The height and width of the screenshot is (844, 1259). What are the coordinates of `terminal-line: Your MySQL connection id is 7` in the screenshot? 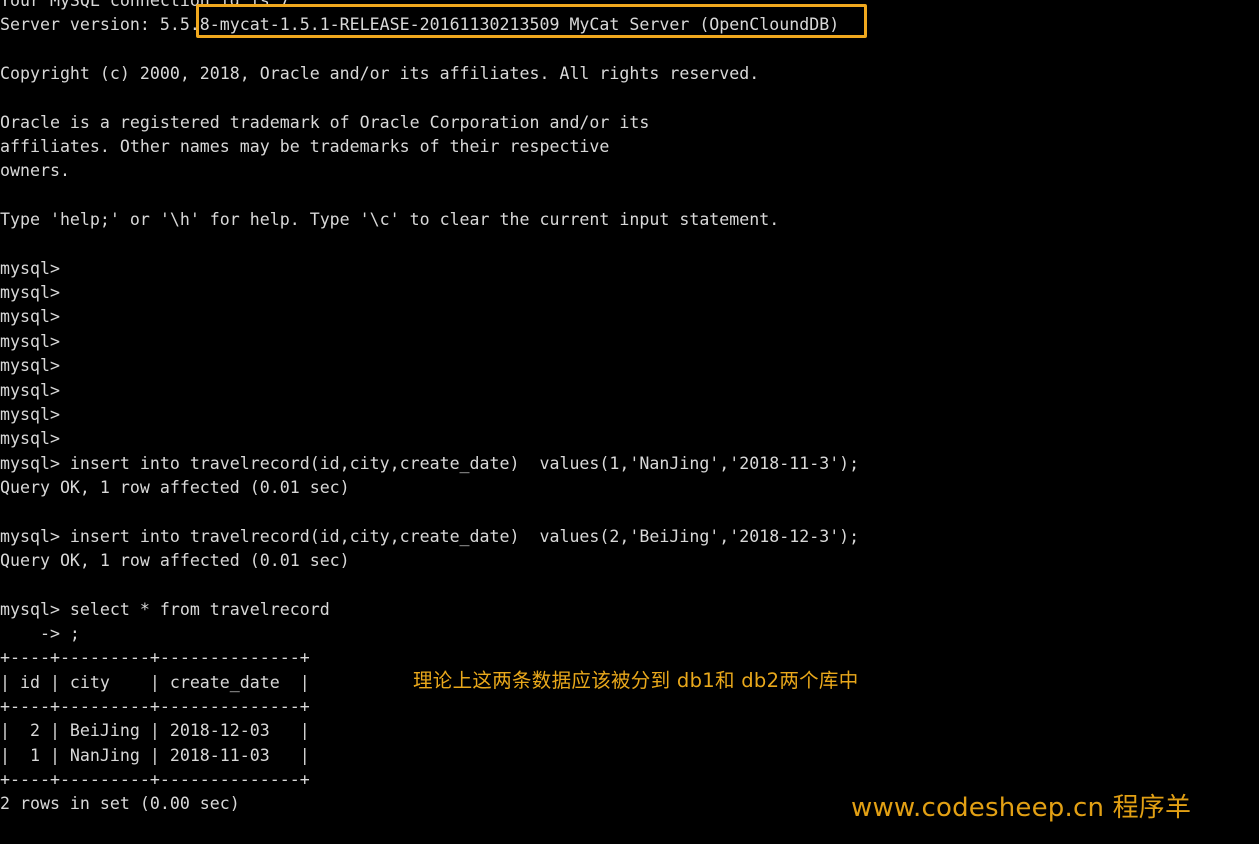 It's located at (145, 5).